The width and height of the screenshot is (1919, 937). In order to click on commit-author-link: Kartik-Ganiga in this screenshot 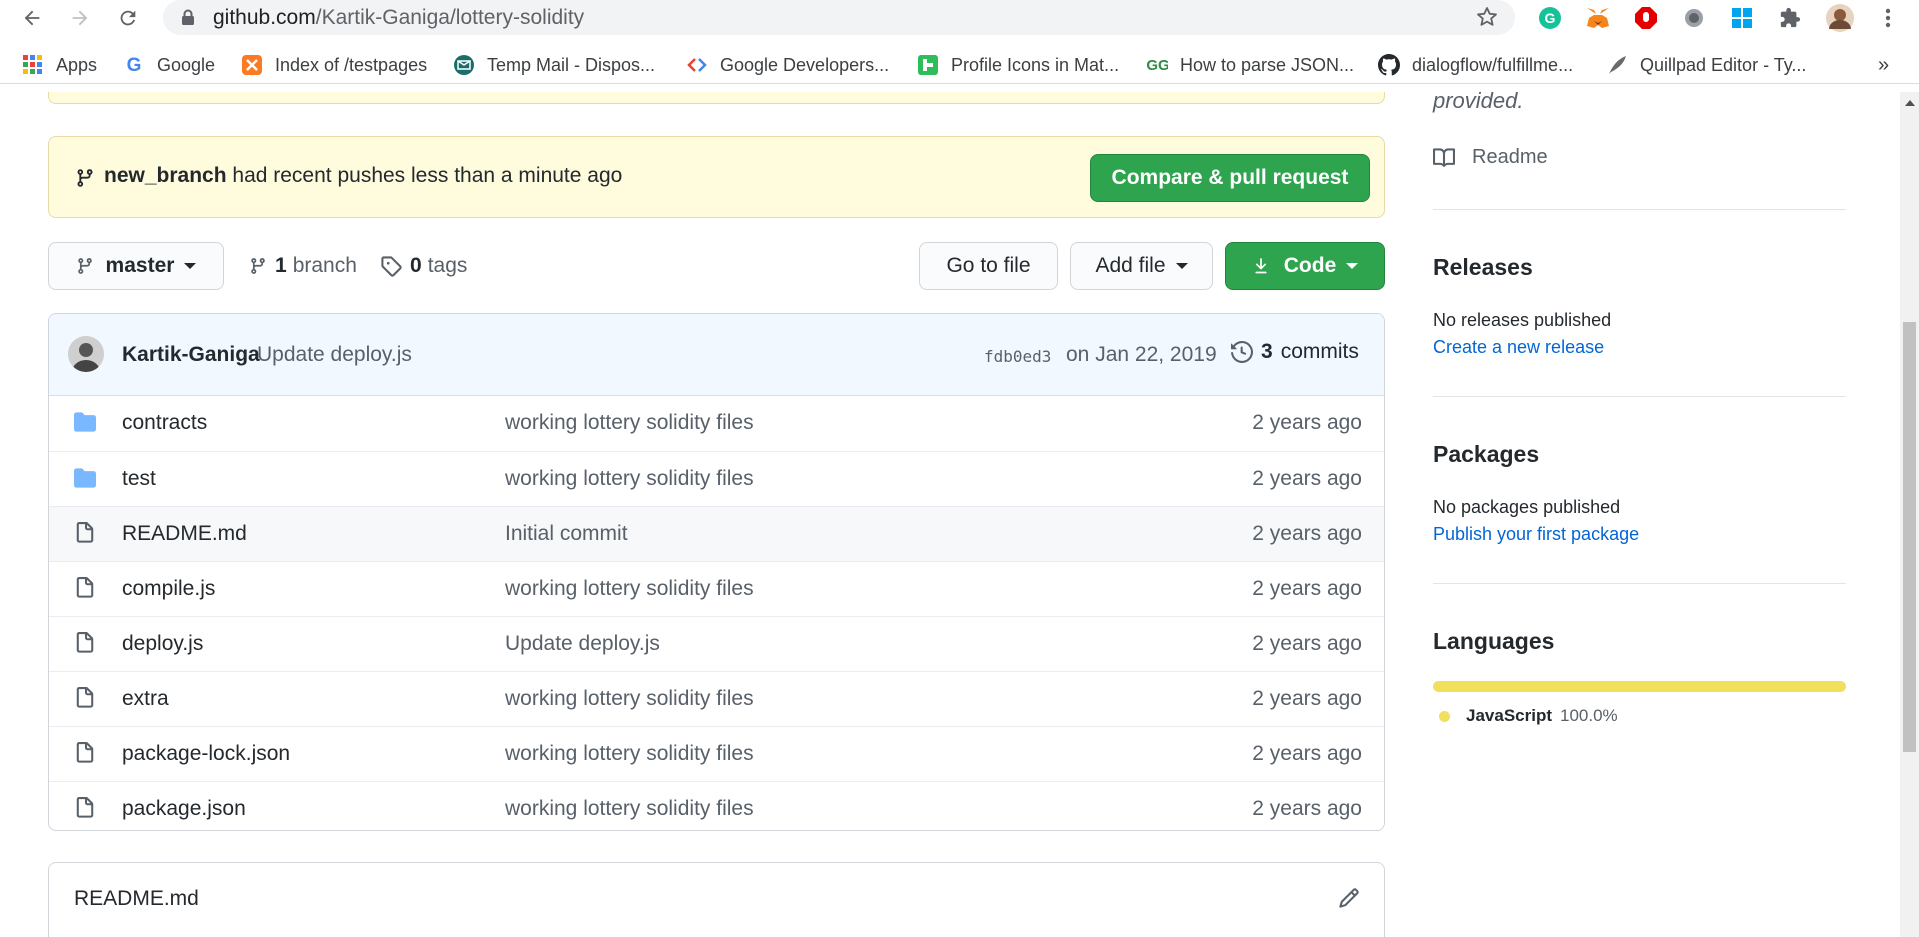, I will do `click(191, 355)`.